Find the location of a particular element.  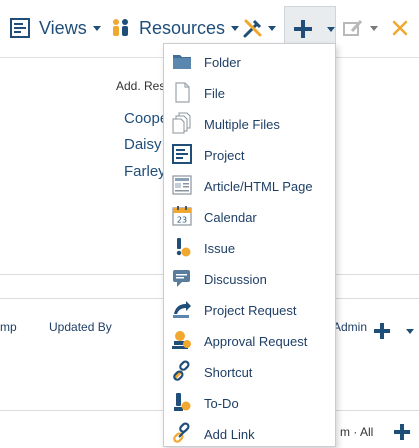

svg-text: 23 is located at coordinates (182, 220).